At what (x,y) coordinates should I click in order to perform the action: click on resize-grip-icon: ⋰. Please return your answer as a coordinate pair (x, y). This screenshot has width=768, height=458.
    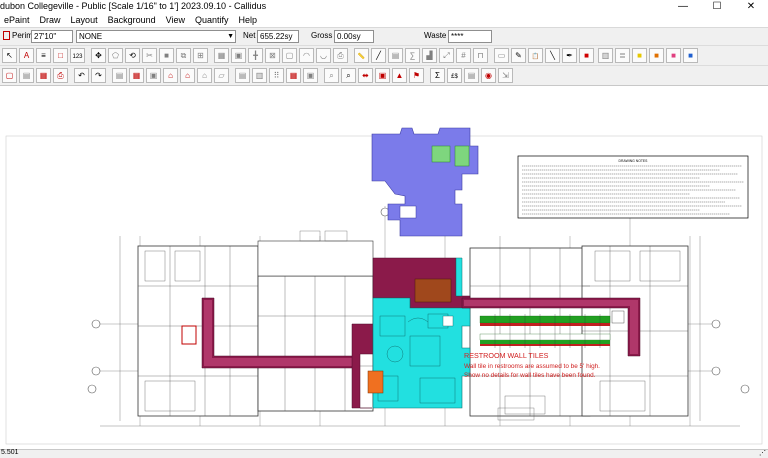
    Looking at the image, I should click on (762, 453).